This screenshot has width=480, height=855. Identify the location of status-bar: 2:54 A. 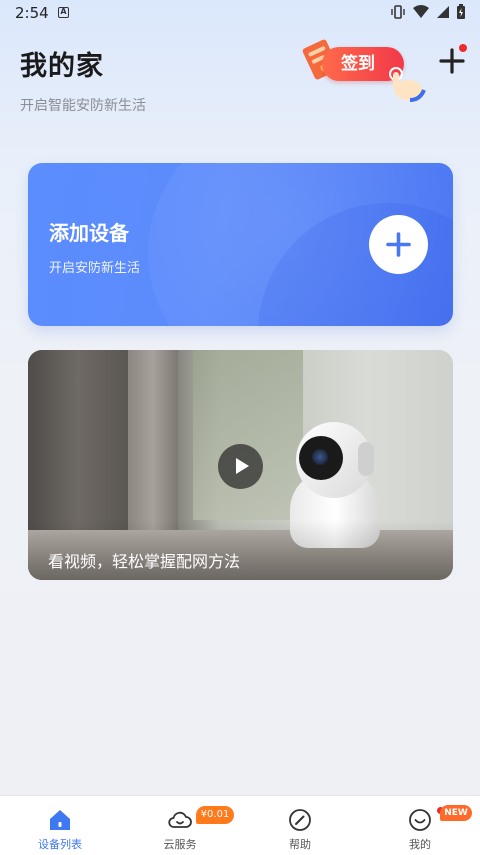
(240, 13).